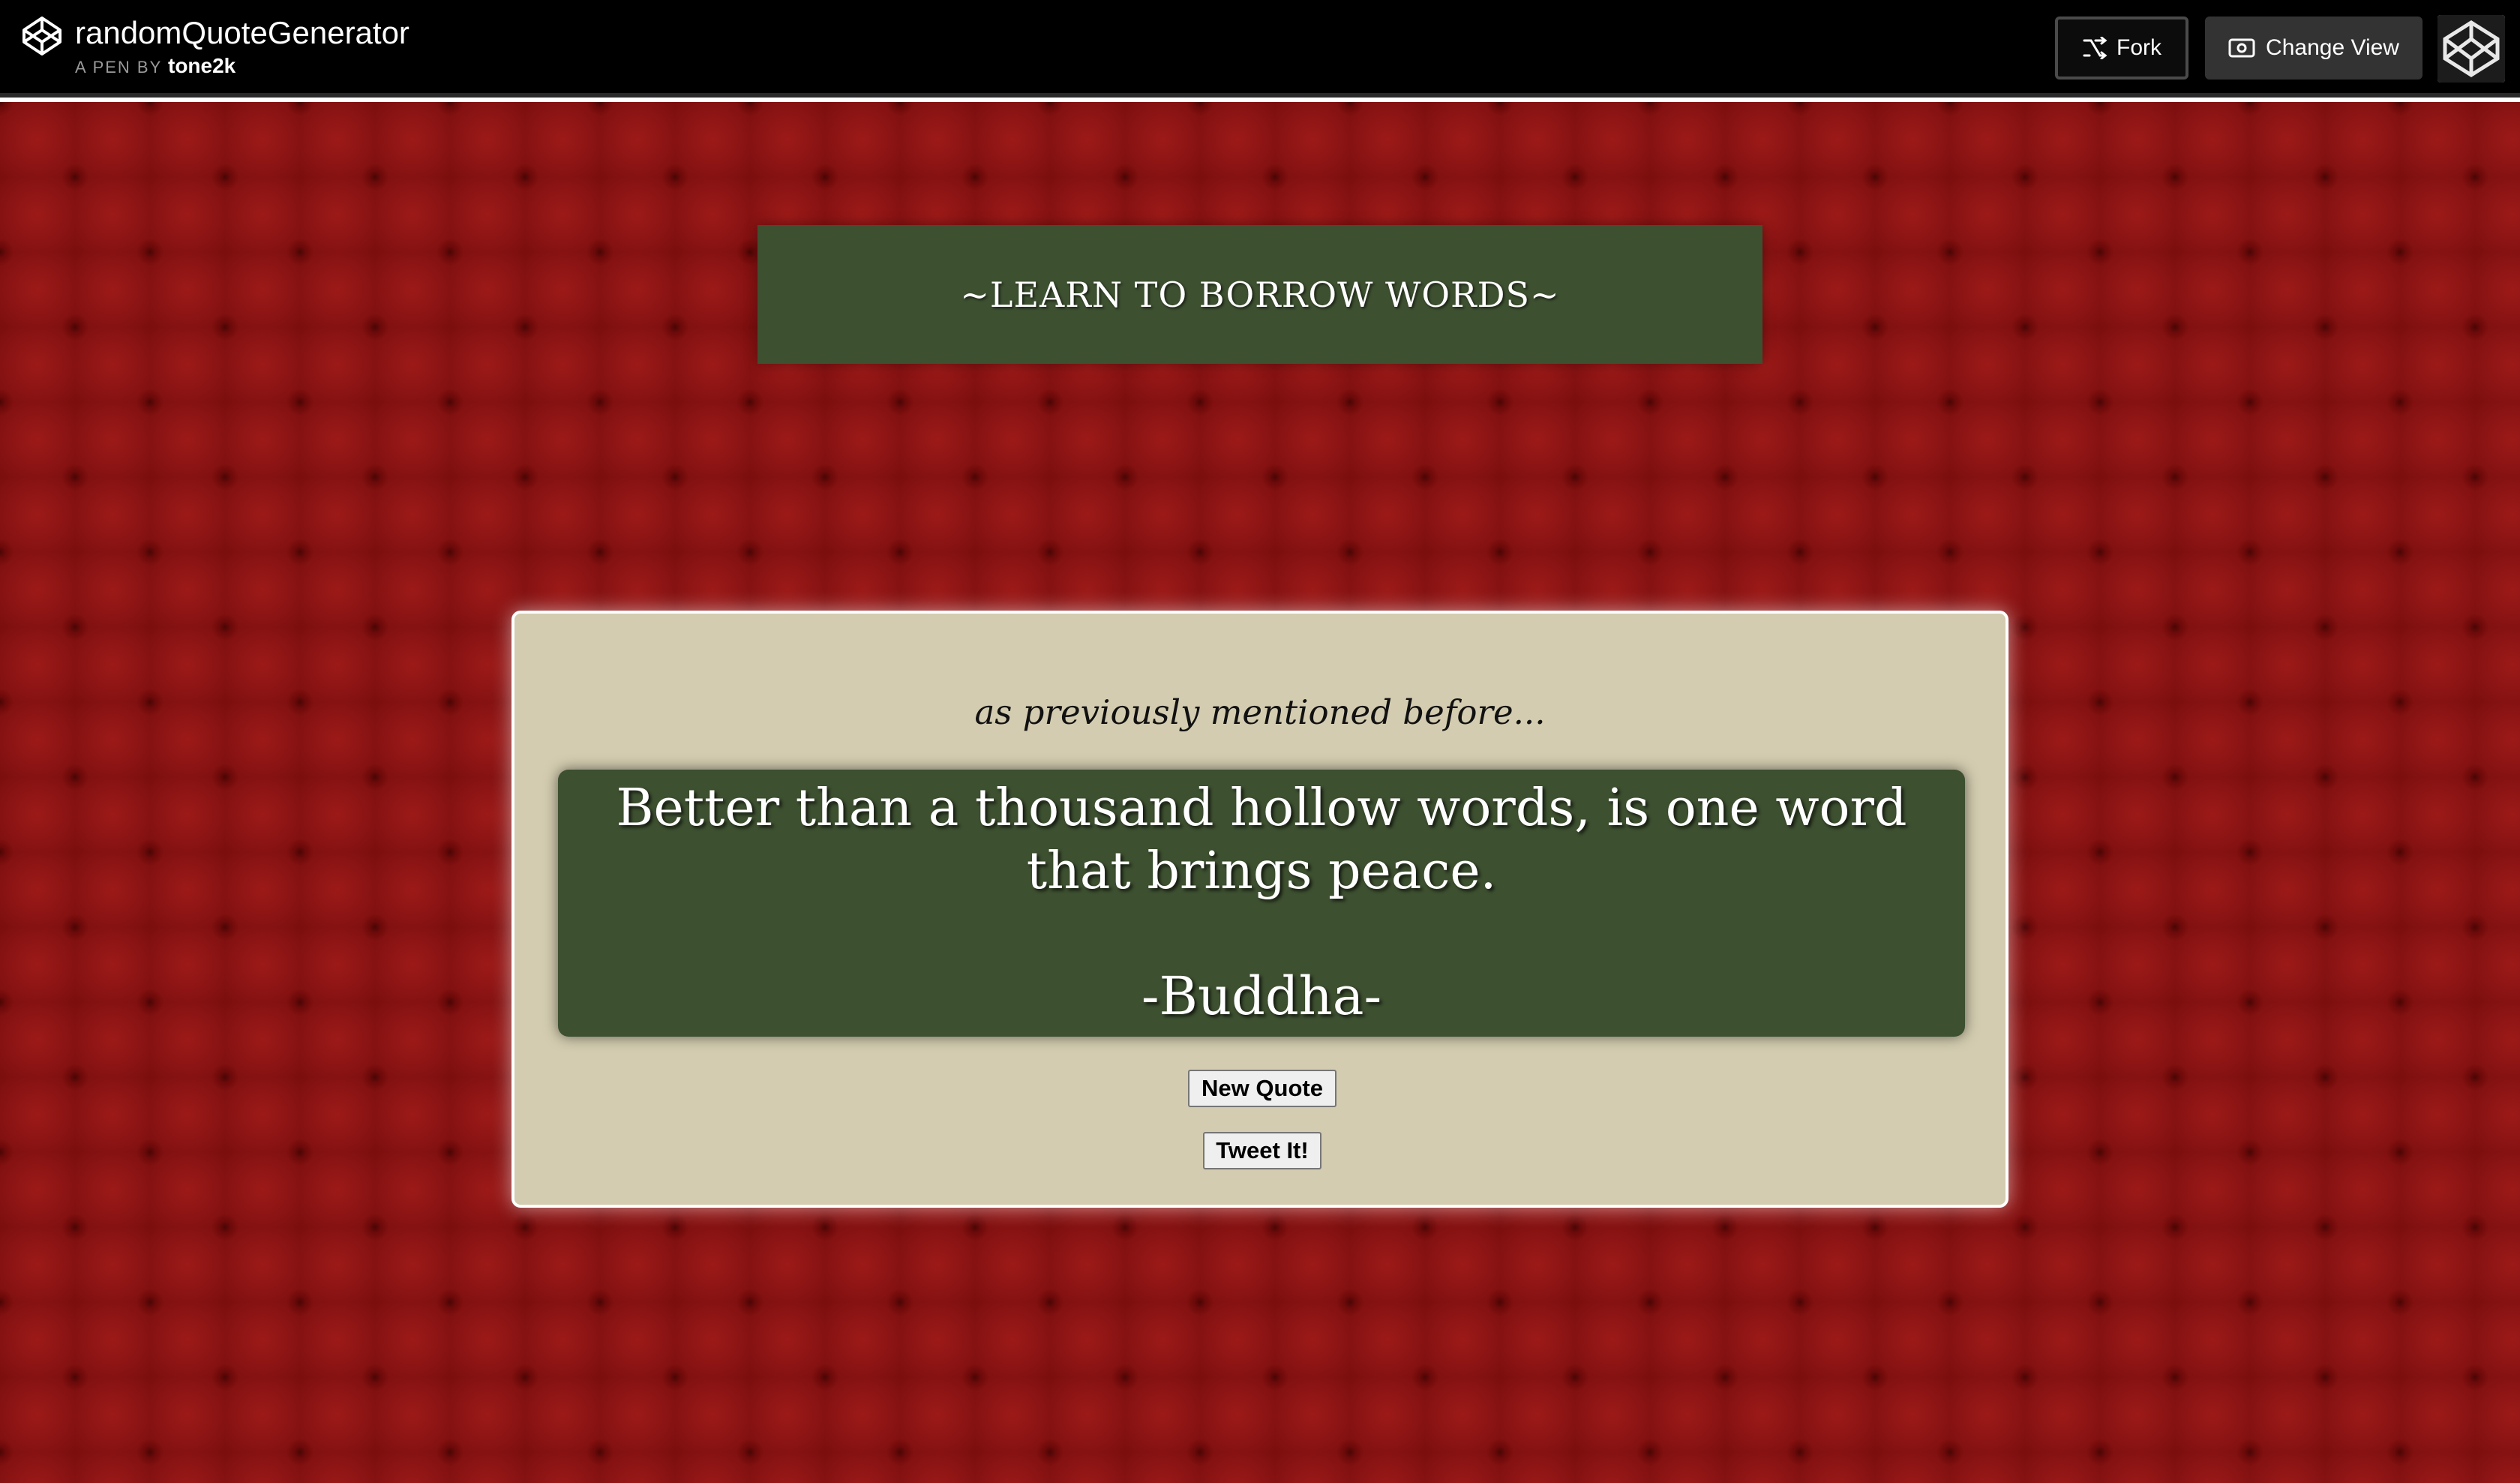  I want to click on banner-title: ~LEARN TO BORROW WORDS~, so click(1260, 294).